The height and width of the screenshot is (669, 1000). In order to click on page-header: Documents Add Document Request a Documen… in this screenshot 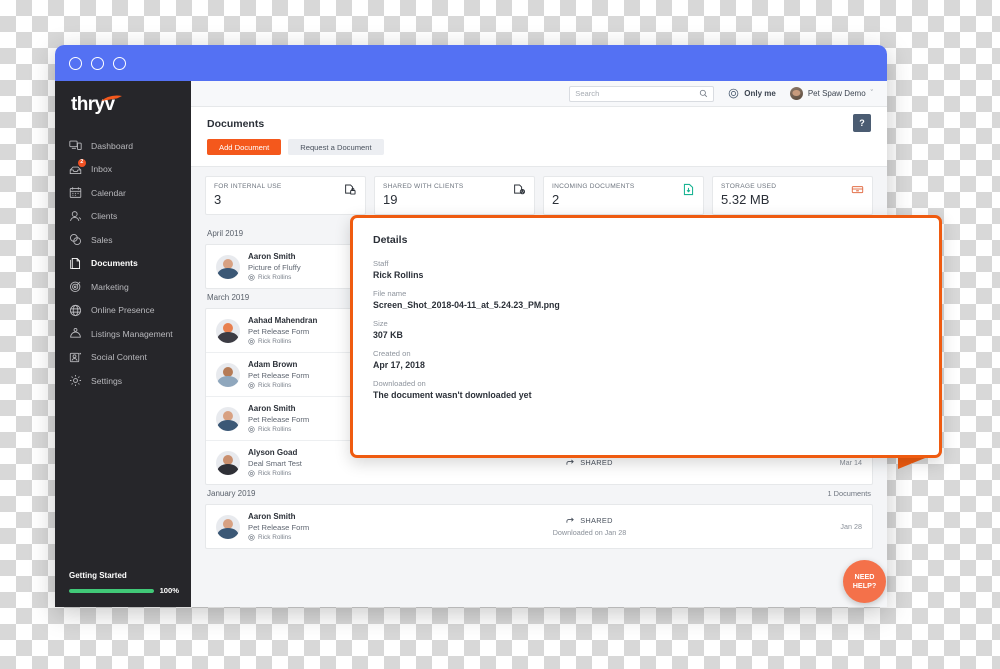, I will do `click(539, 136)`.